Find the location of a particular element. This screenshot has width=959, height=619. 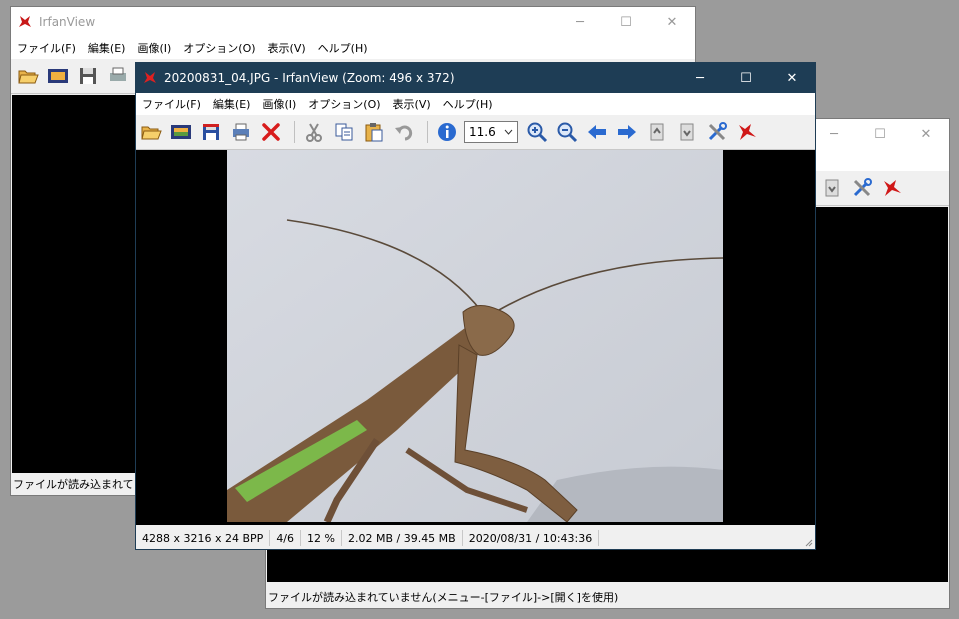

status-bar: ファイルが読み込まれていません(メニュー-[ファイル]->[開く]を使用) is located at coordinates (607, 597).